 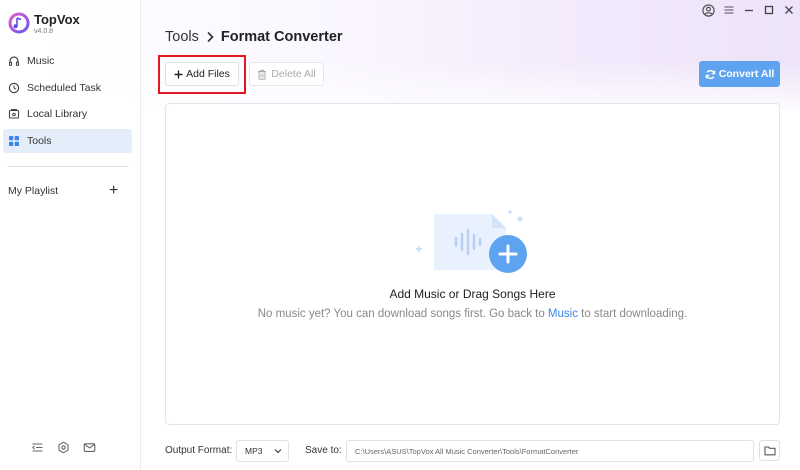 I want to click on my-playlist-label: My Playlist, so click(x=33, y=191).